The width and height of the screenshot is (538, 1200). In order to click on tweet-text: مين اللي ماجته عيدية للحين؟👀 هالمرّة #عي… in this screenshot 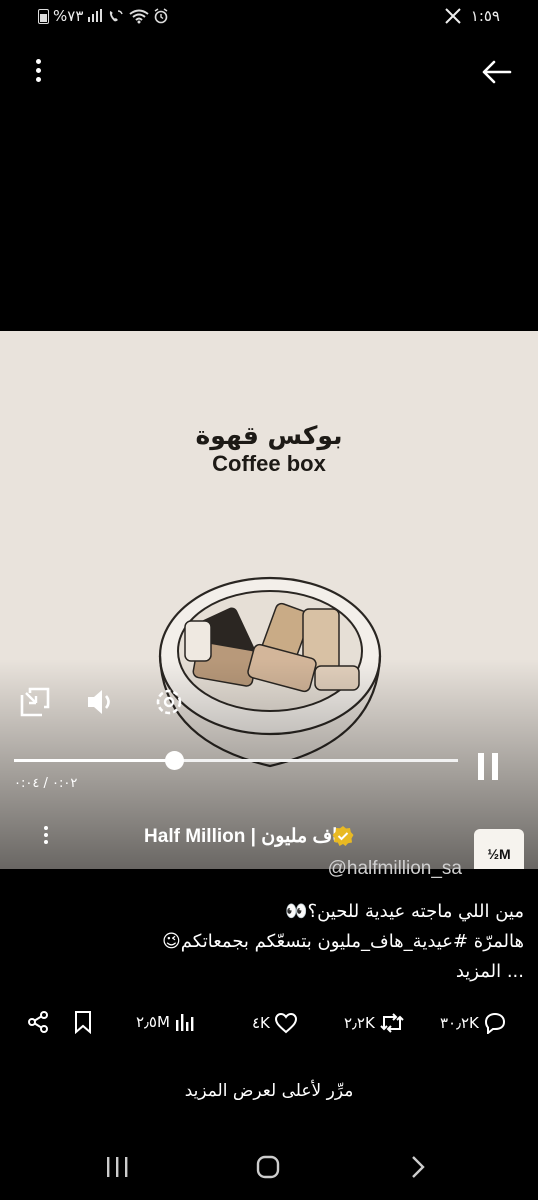, I will do `click(269, 942)`.